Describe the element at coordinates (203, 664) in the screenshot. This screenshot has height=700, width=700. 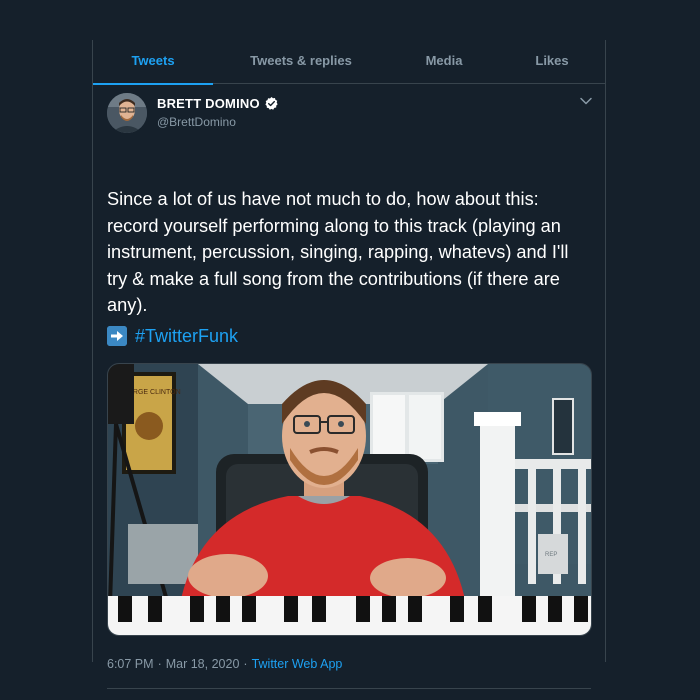
I see `tweet-date: Mar 18, 2020` at that location.